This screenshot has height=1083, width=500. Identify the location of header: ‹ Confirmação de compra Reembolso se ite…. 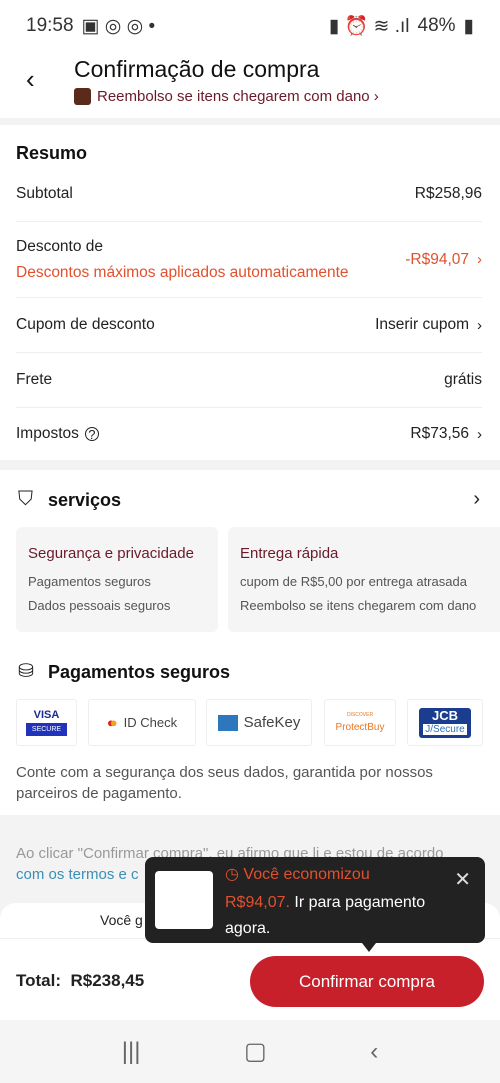
(250, 85).